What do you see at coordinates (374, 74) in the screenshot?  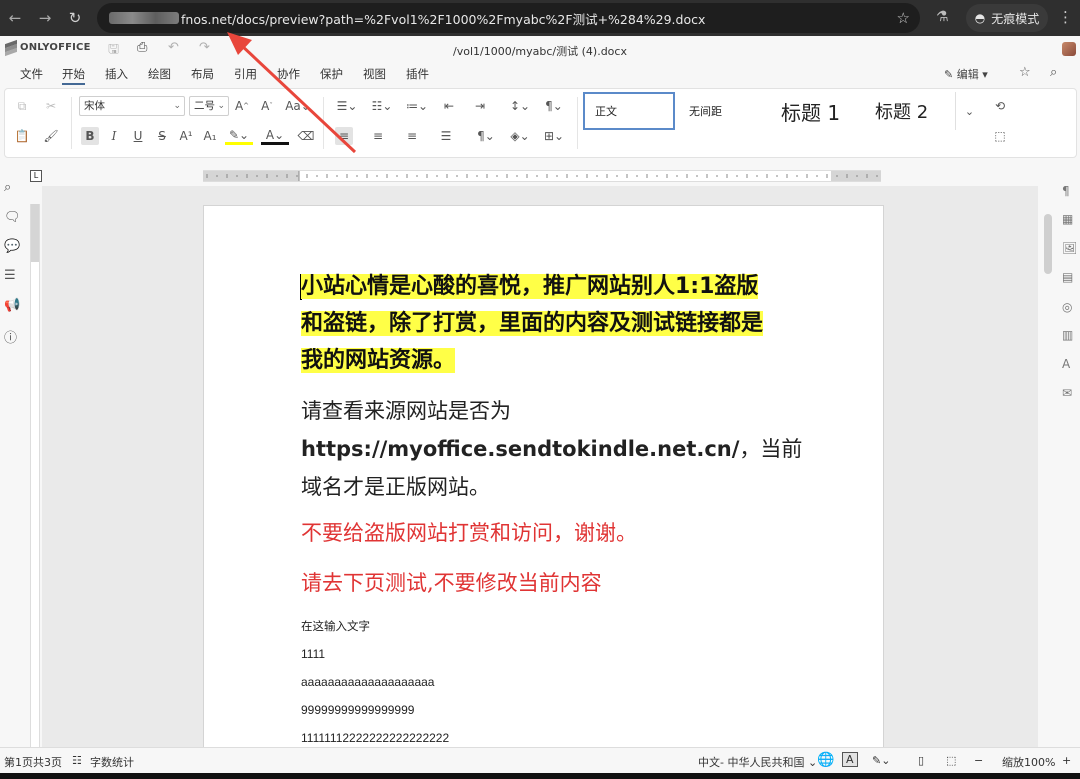 I see `menu-view: 视图` at bounding box center [374, 74].